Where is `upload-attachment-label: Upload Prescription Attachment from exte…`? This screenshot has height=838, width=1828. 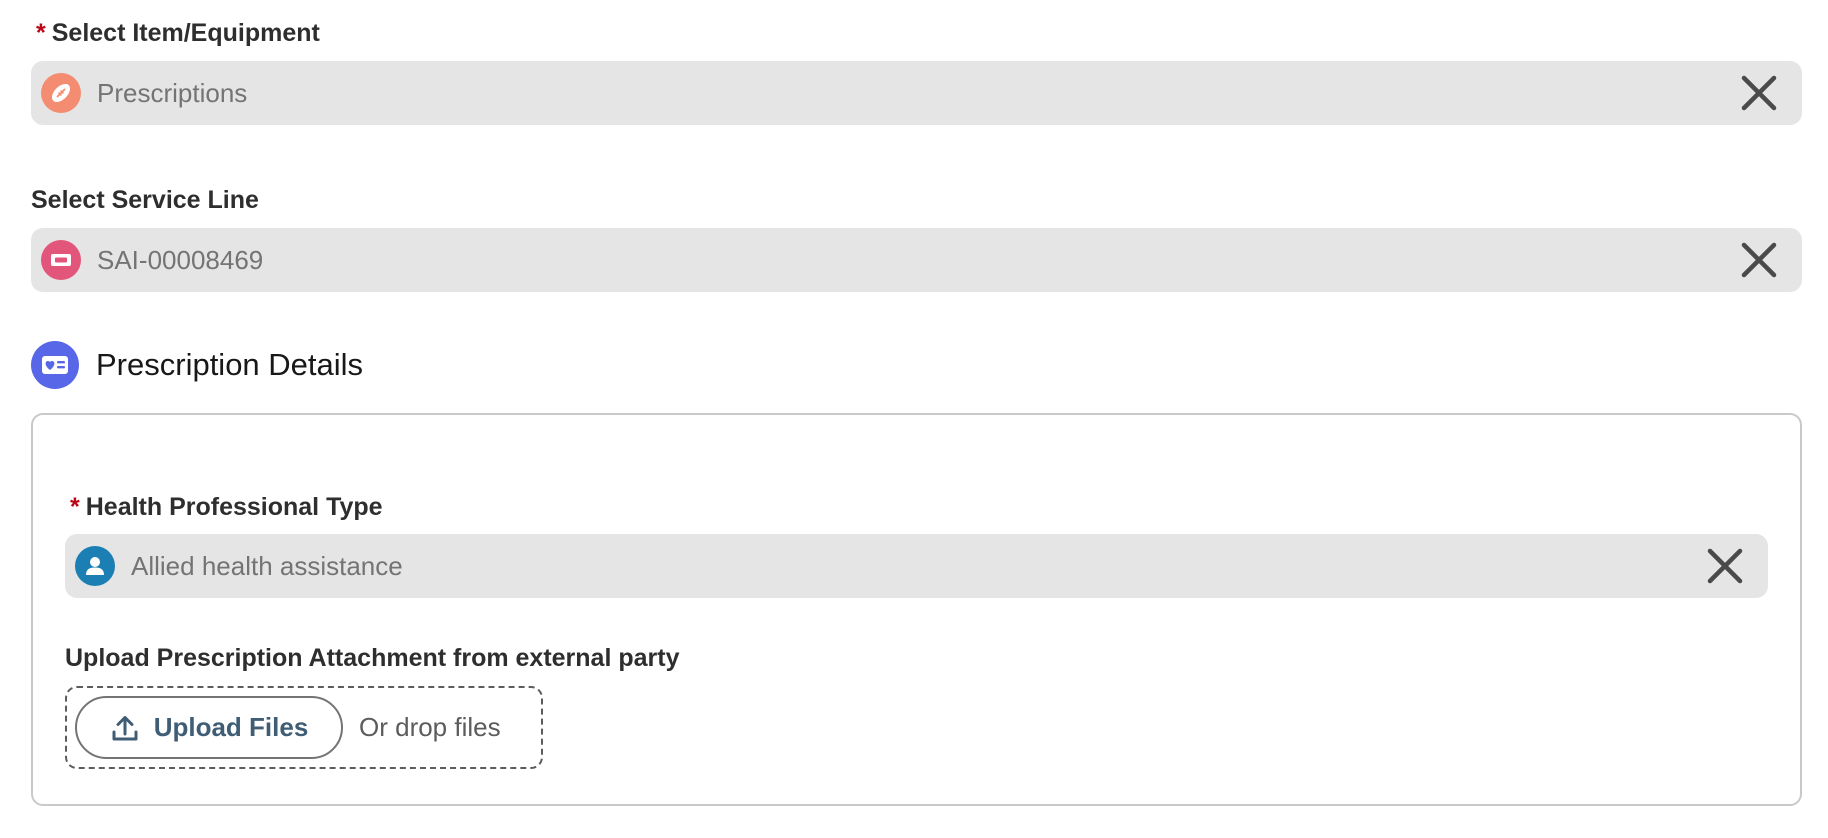
upload-attachment-label: Upload Prescription Attachment from exte… is located at coordinates (372, 658).